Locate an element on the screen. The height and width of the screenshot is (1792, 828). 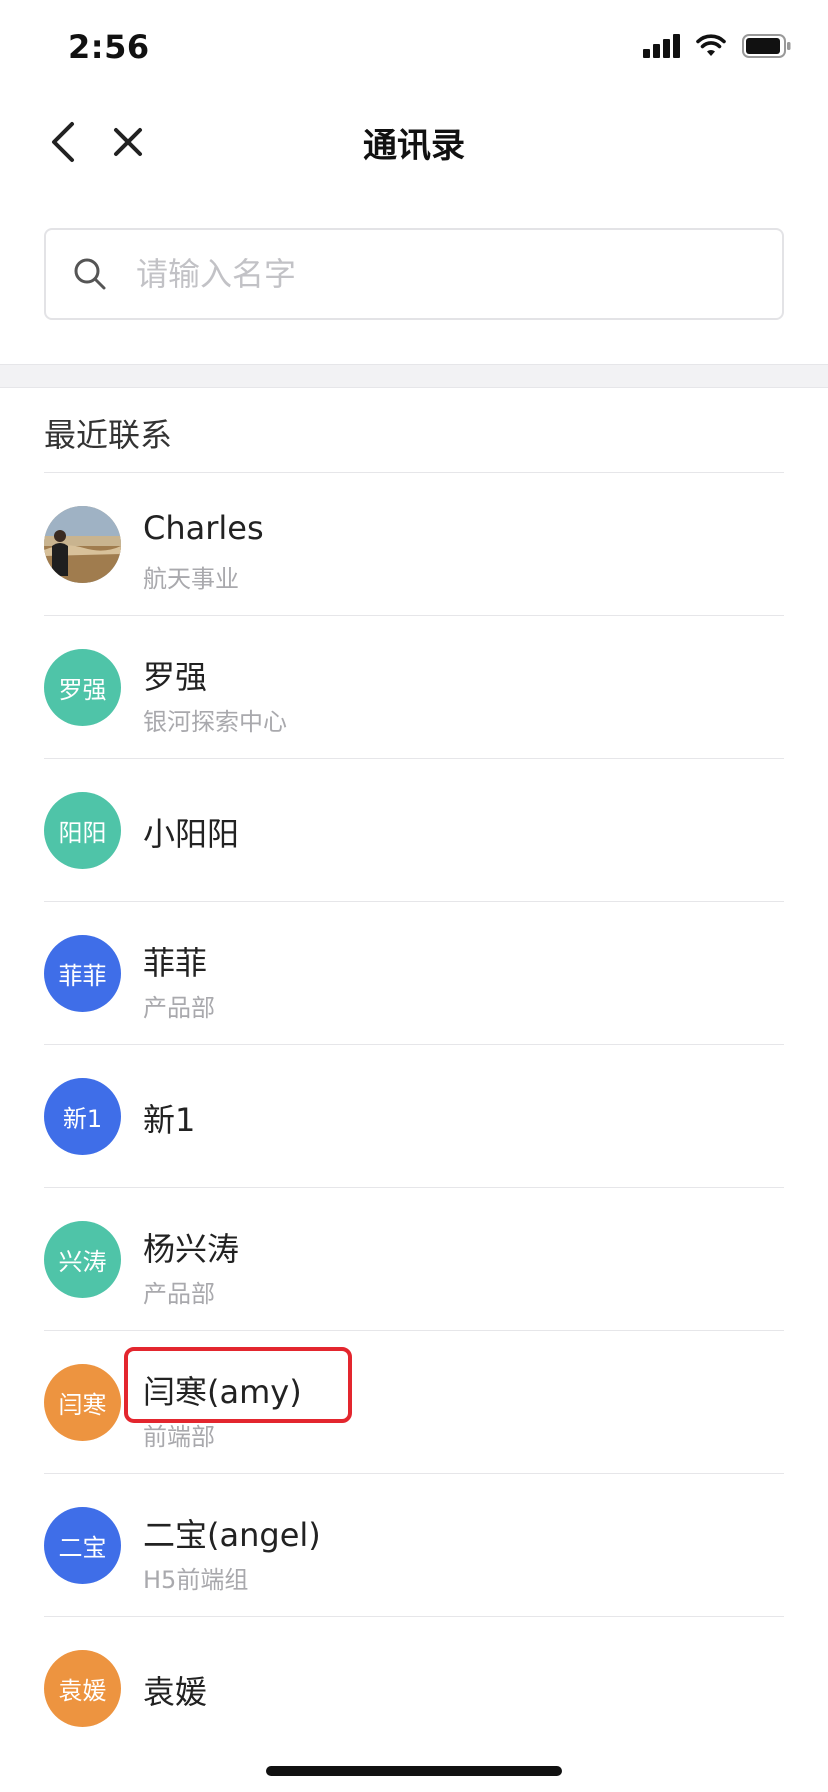
avatar: 二宝 is located at coordinates (82, 1545).